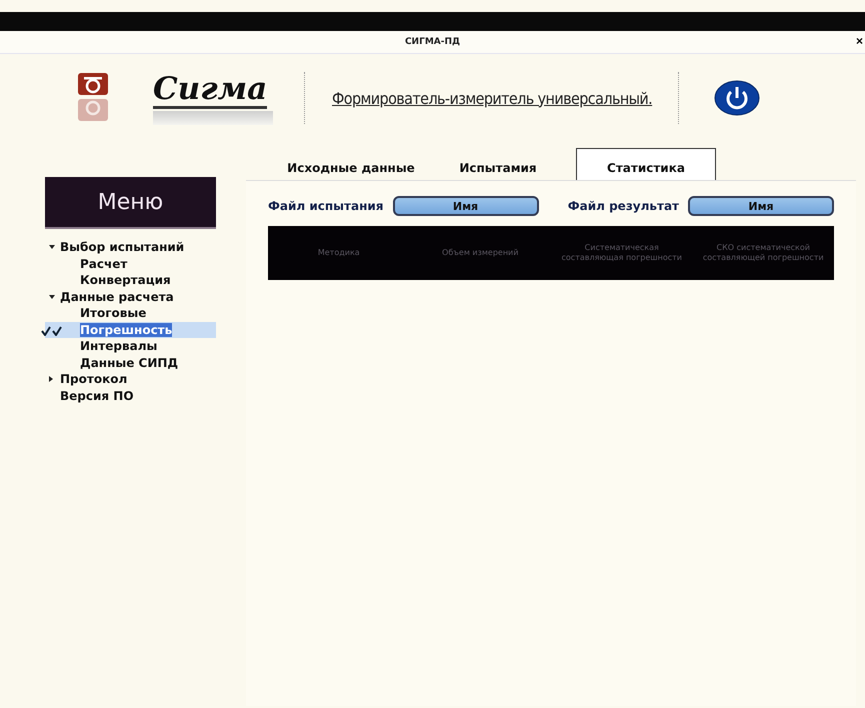 The height and width of the screenshot is (708, 865). I want to click on file-label: Файл результат, so click(623, 206).